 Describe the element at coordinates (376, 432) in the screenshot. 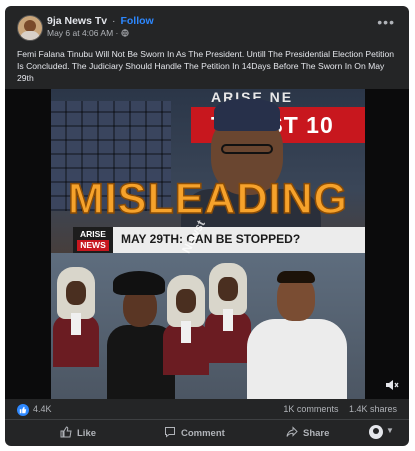

I see `profile-icon` at that location.